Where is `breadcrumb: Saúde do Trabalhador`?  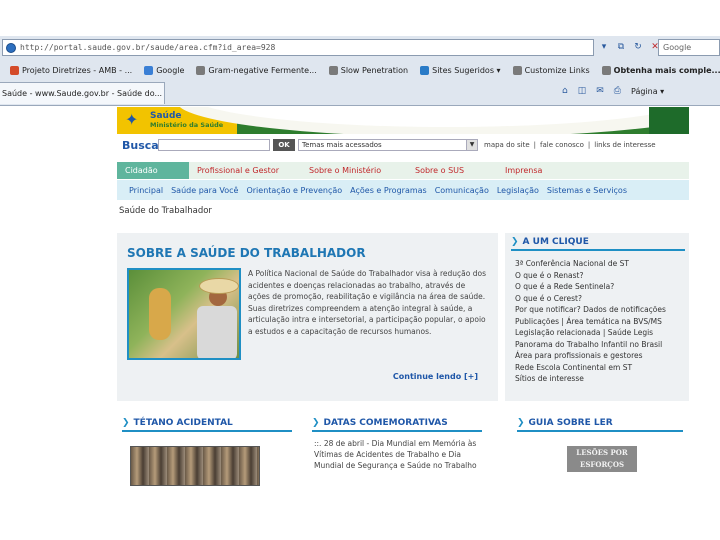
breadcrumb: Saúde do Trabalhador is located at coordinates (165, 211).